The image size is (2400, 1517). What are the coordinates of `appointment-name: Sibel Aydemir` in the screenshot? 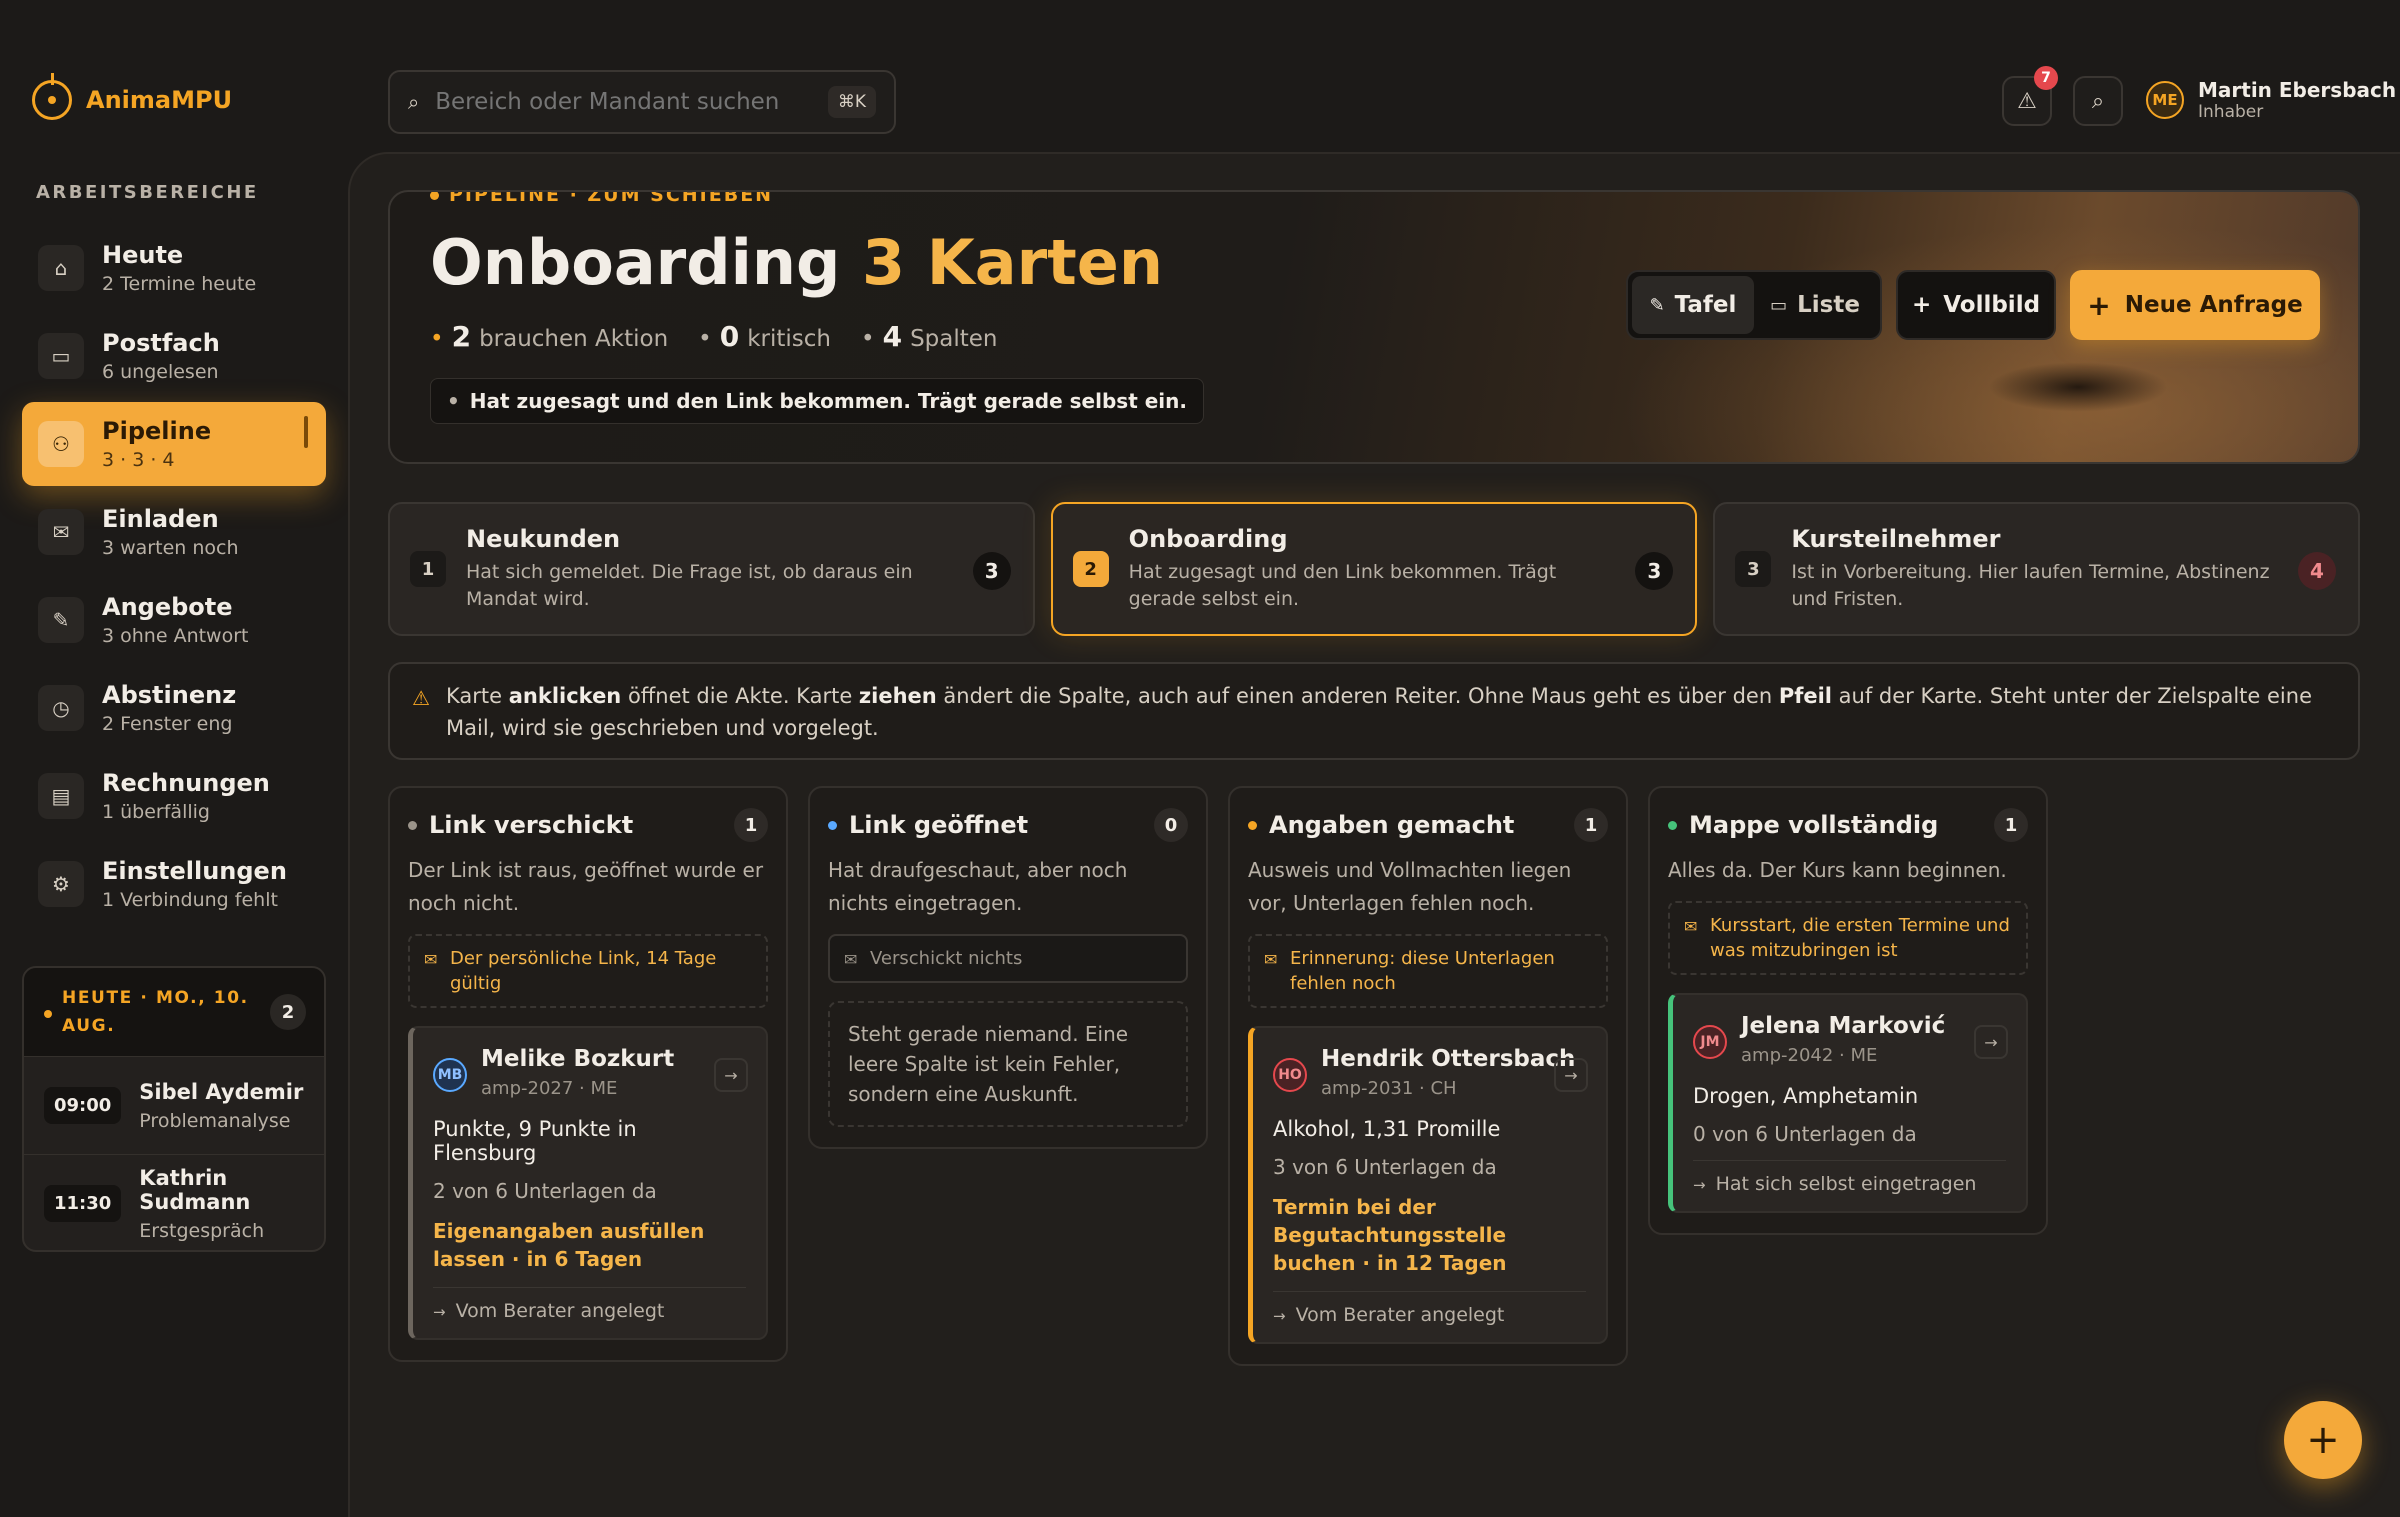 It's located at (221, 1091).